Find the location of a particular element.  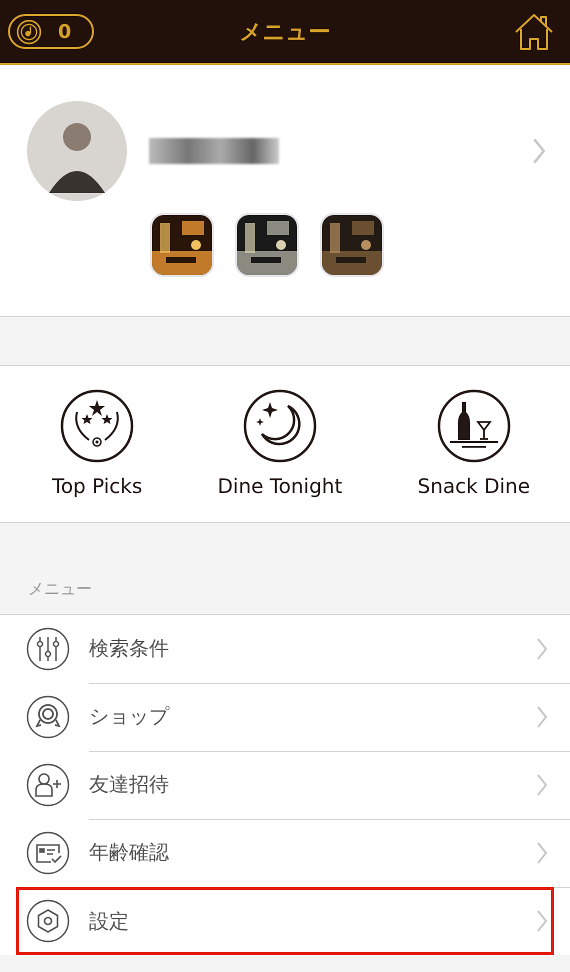

section-heading: メニュー is located at coordinates (60, 589).